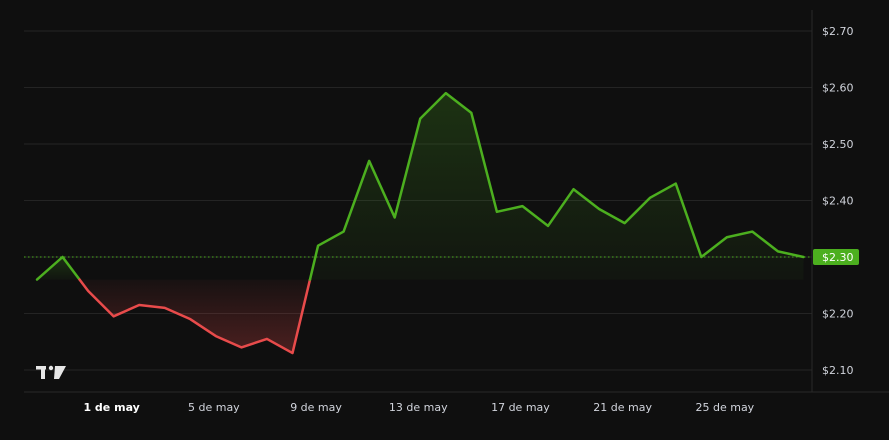  Describe the element at coordinates (838, 31) in the screenshot. I see `y-tick-label: $2.70` at that location.